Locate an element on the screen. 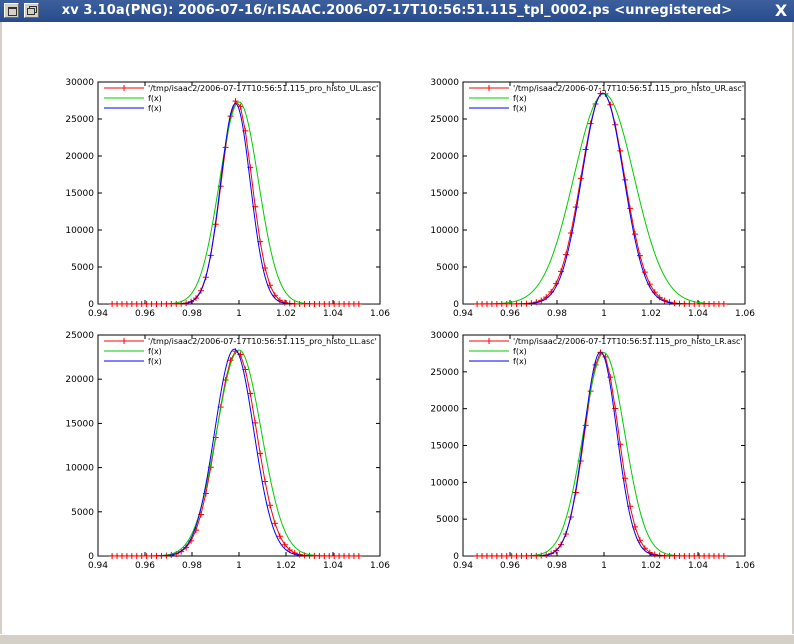 The height and width of the screenshot is (644, 794). close-icon: X is located at coordinates (781, 11).